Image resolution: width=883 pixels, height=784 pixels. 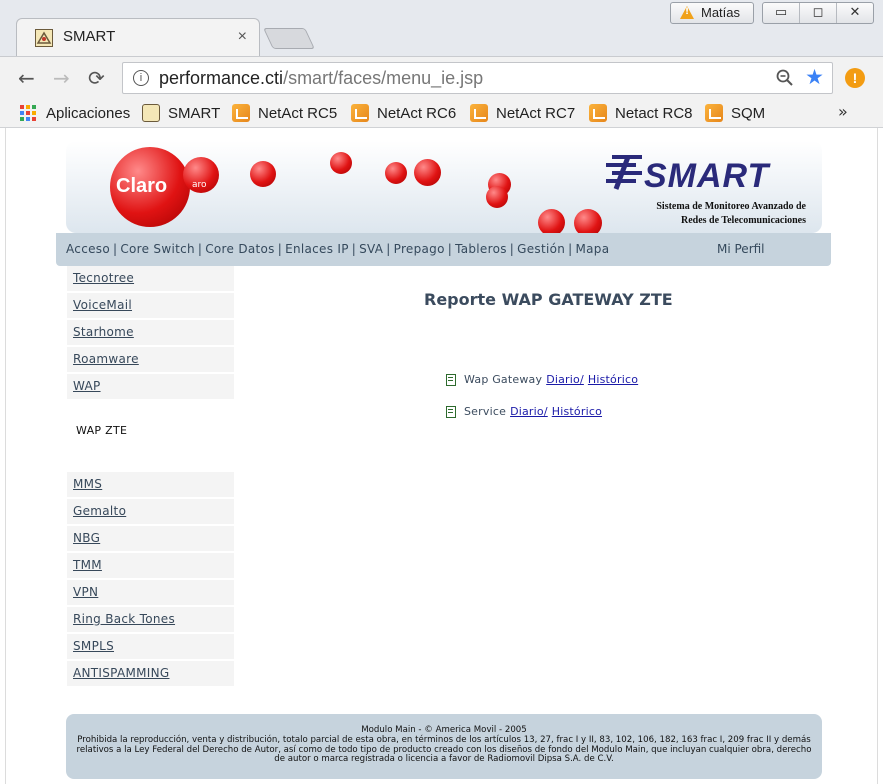 What do you see at coordinates (743, 220) in the screenshot?
I see `subtitle-line: Redes de Telecomunicaciones` at bounding box center [743, 220].